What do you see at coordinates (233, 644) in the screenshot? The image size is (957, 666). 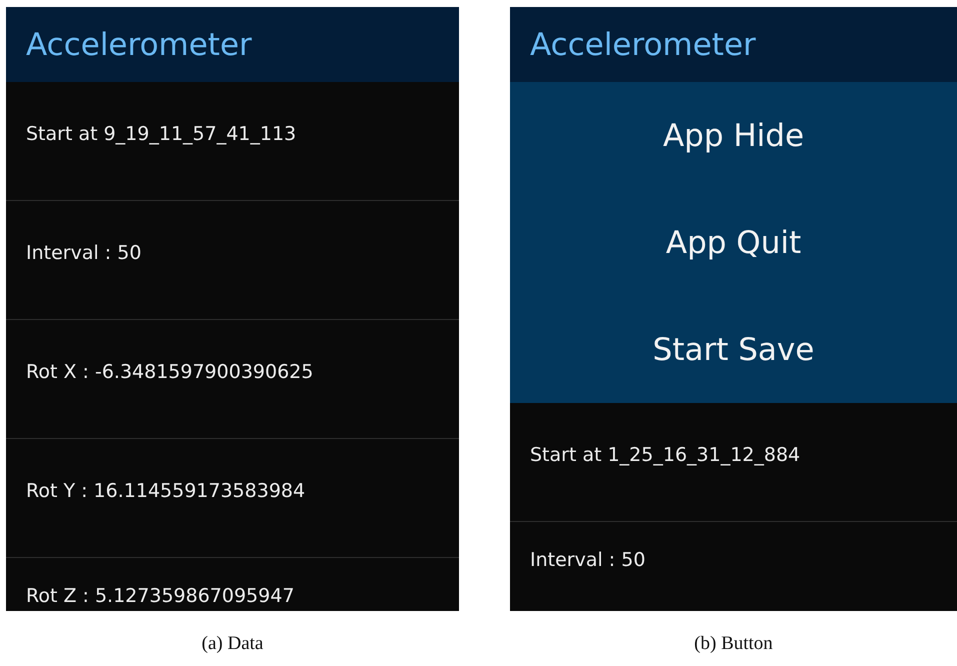 I see `figure-caption: (a) Data` at bounding box center [233, 644].